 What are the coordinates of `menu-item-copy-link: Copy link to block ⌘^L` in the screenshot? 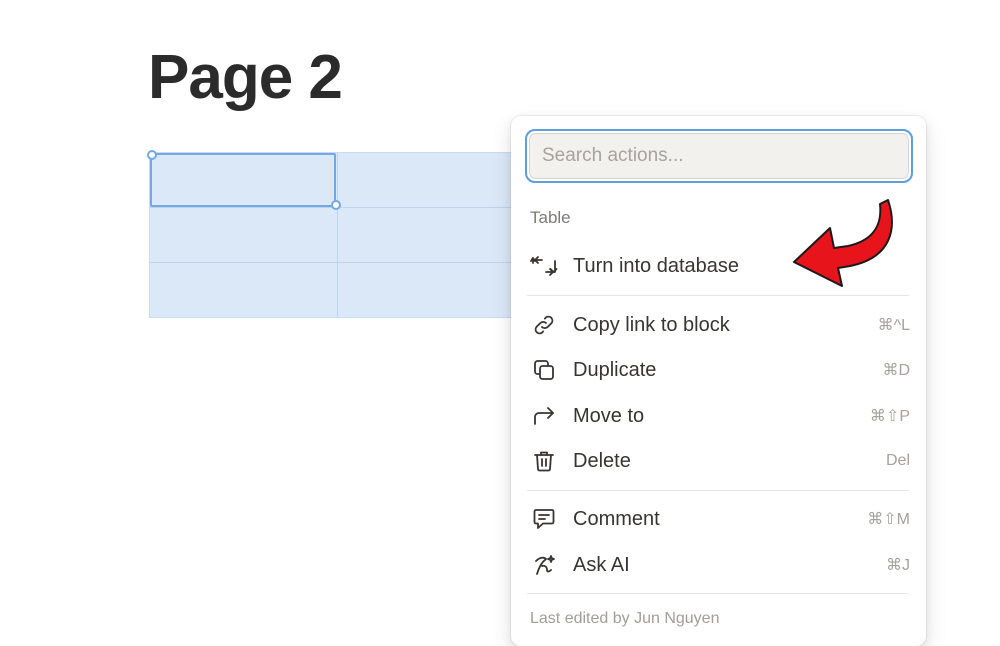 It's located at (718, 325).